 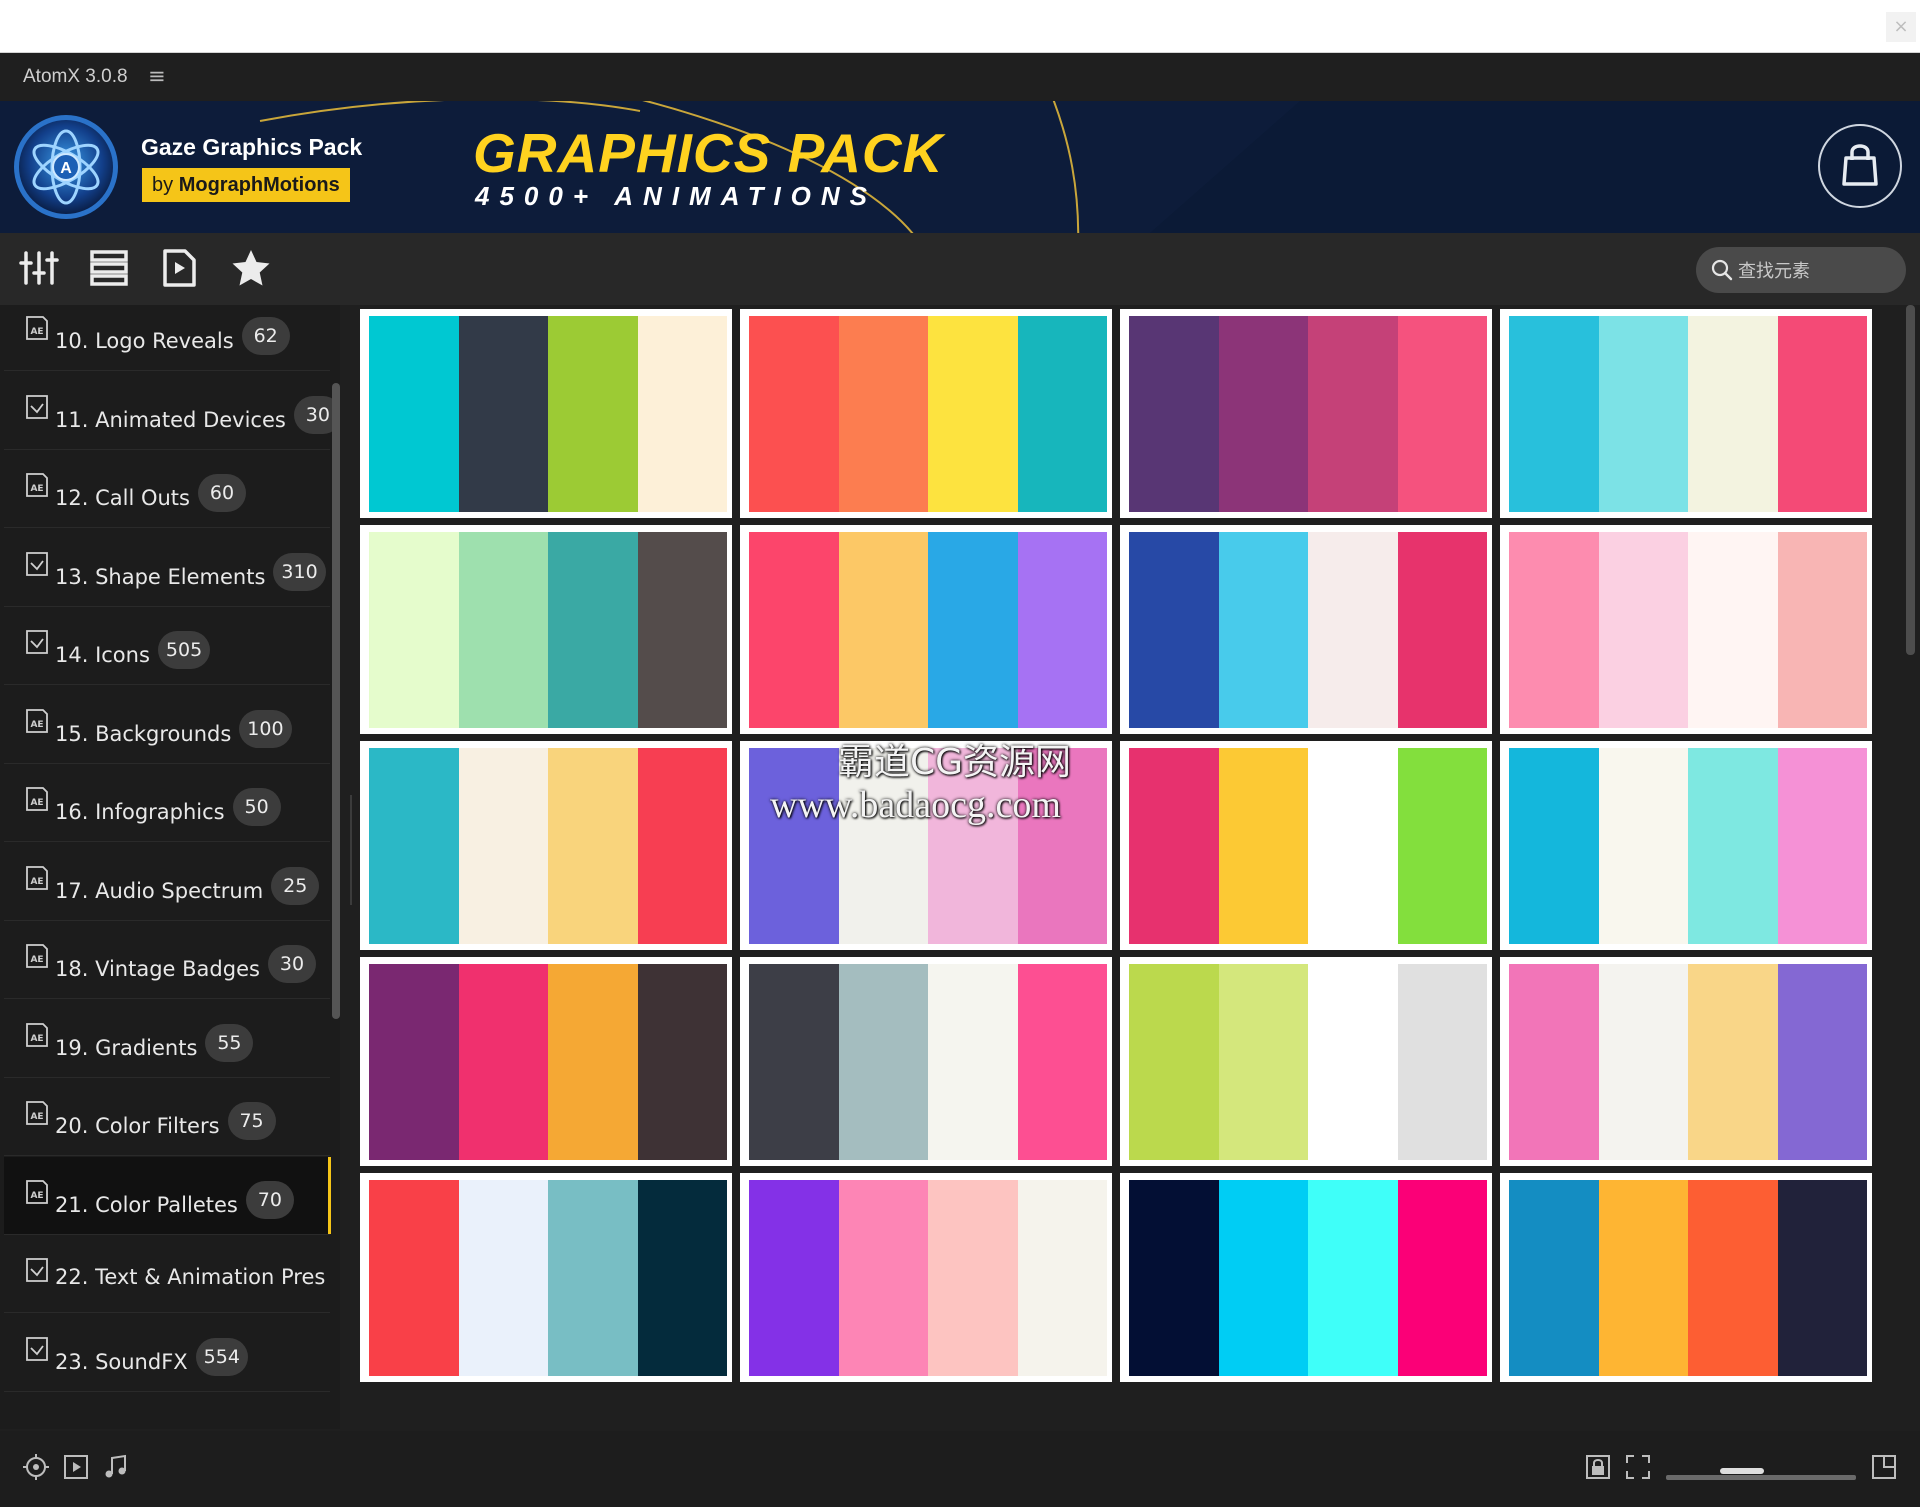 What do you see at coordinates (1638, 1467) in the screenshot?
I see `fit-frame-icon` at bounding box center [1638, 1467].